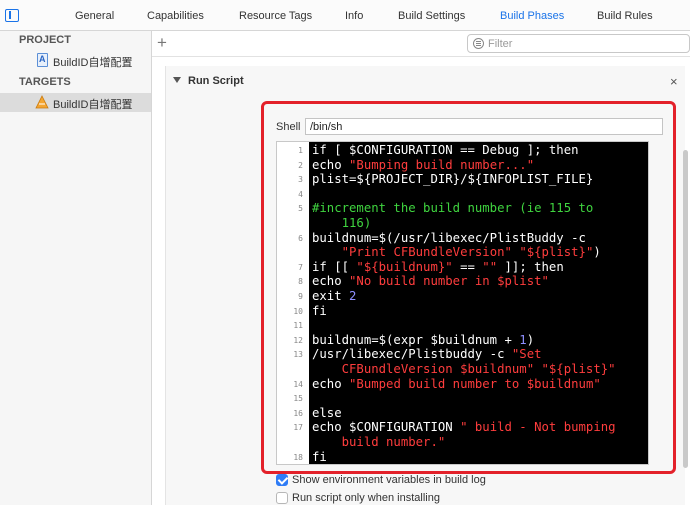 The image size is (690, 505). Describe the element at coordinates (175, 16) in the screenshot. I see `tab-capabilities: Capabilities` at that location.